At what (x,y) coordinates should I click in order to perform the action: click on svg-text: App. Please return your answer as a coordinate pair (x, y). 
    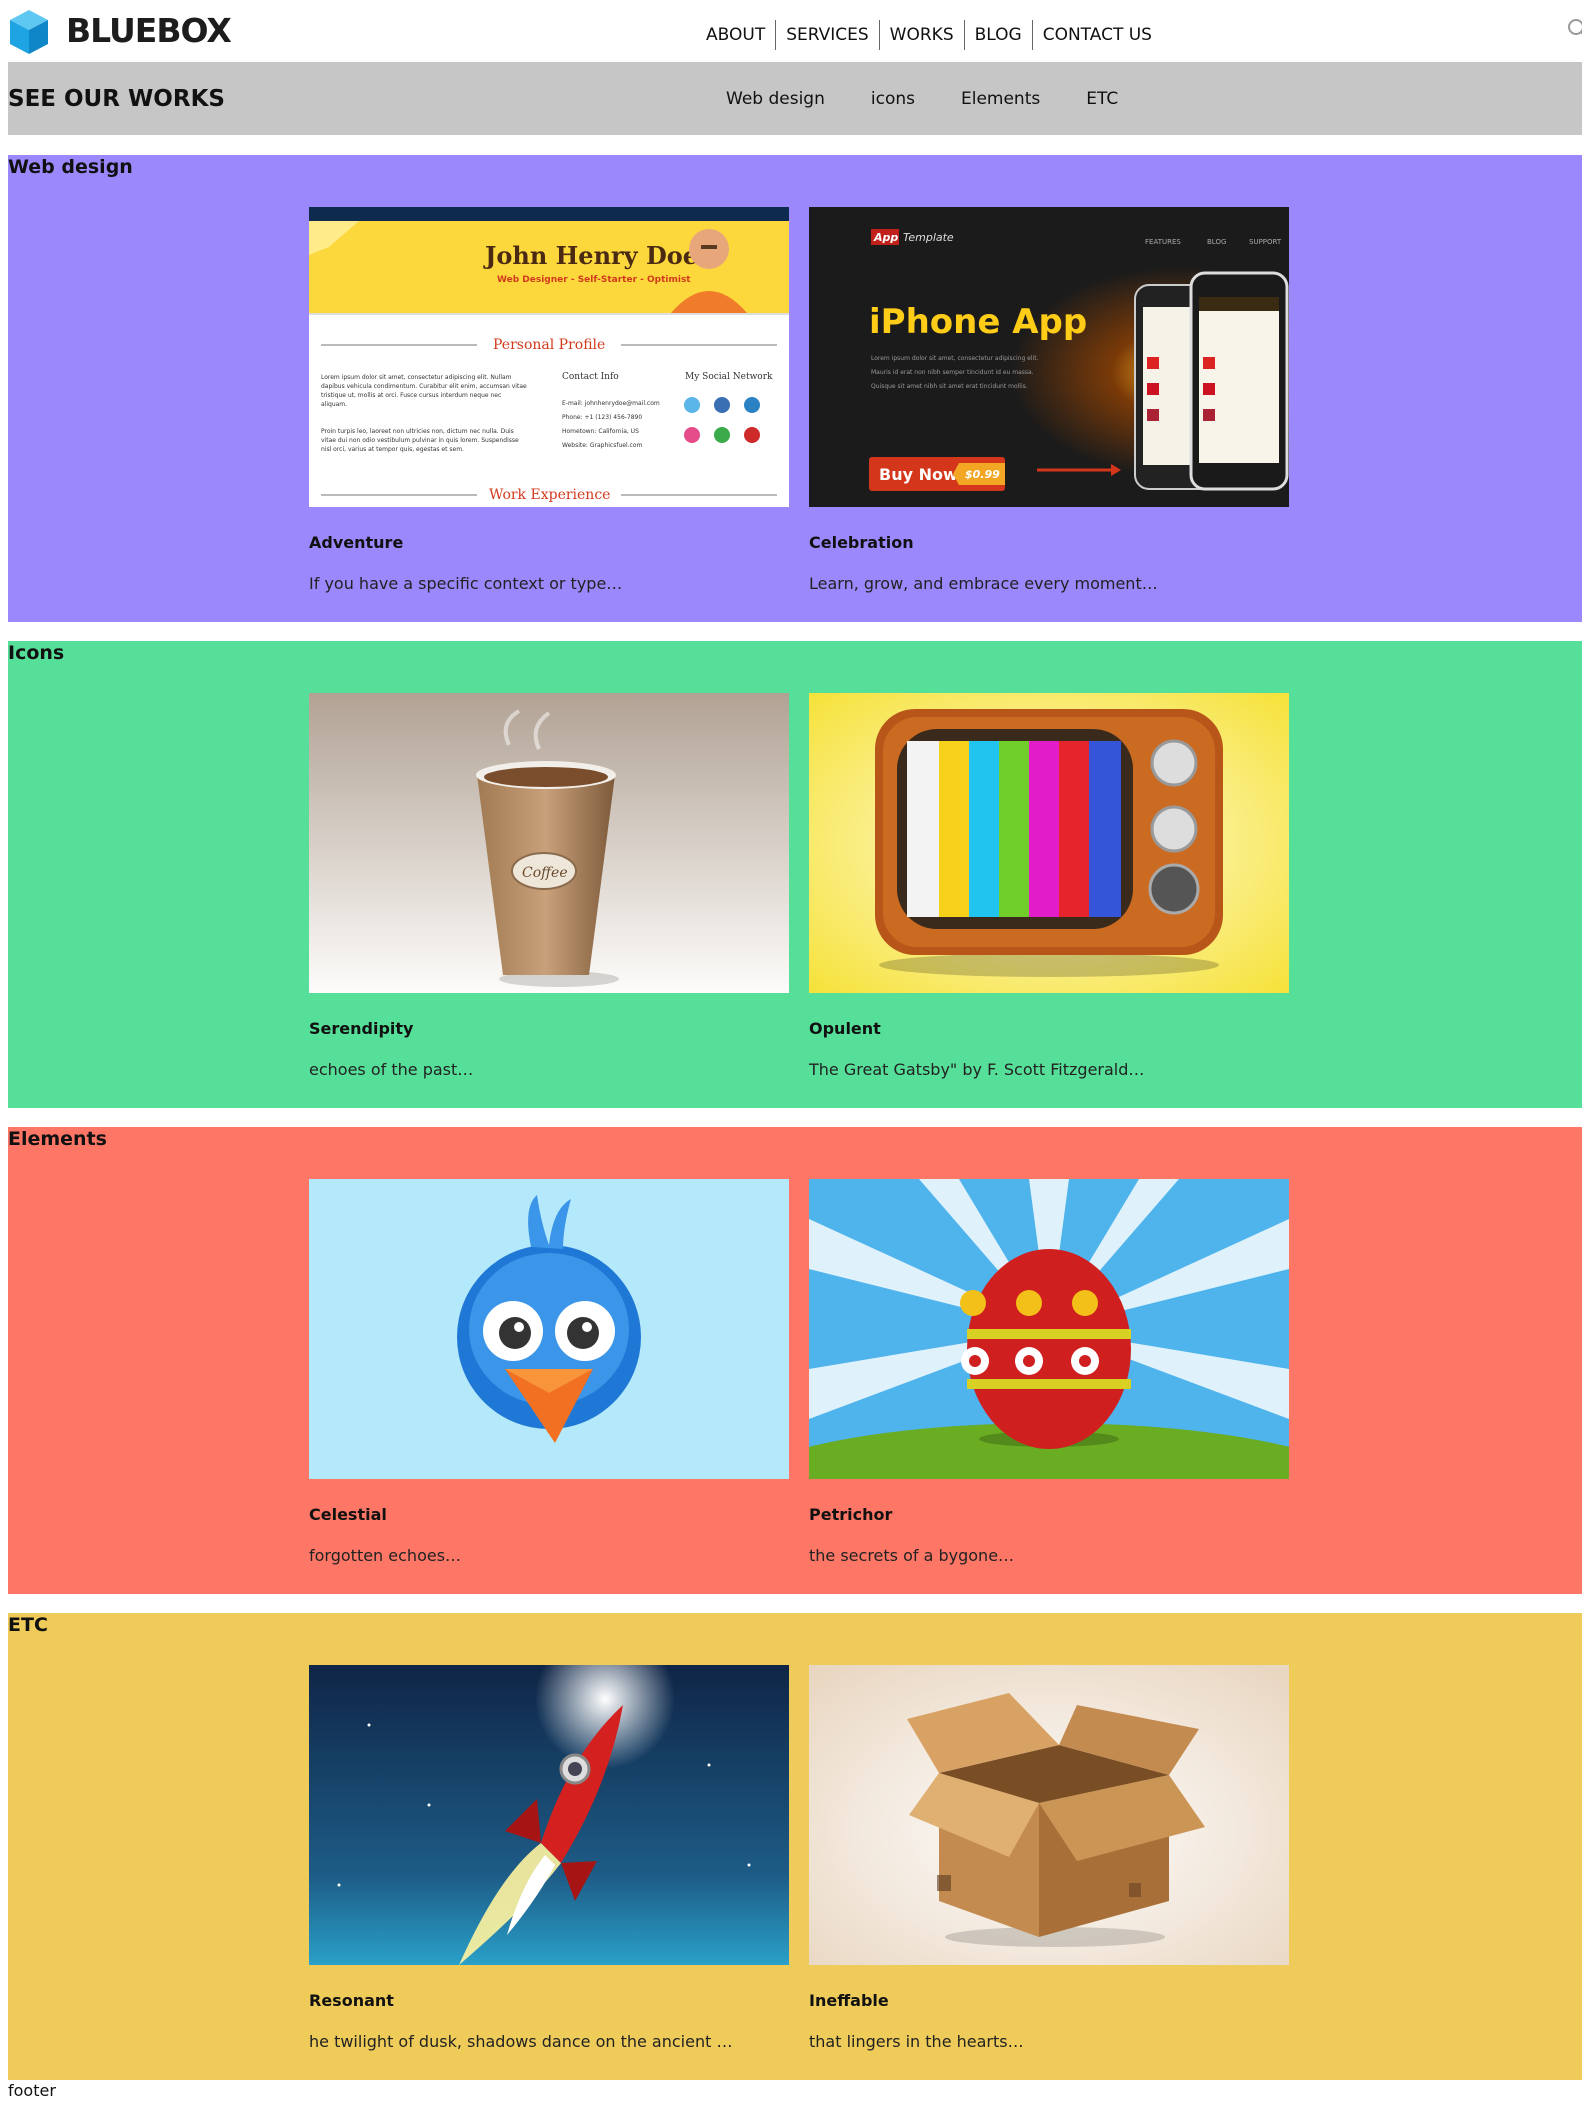
    Looking at the image, I should click on (885, 237).